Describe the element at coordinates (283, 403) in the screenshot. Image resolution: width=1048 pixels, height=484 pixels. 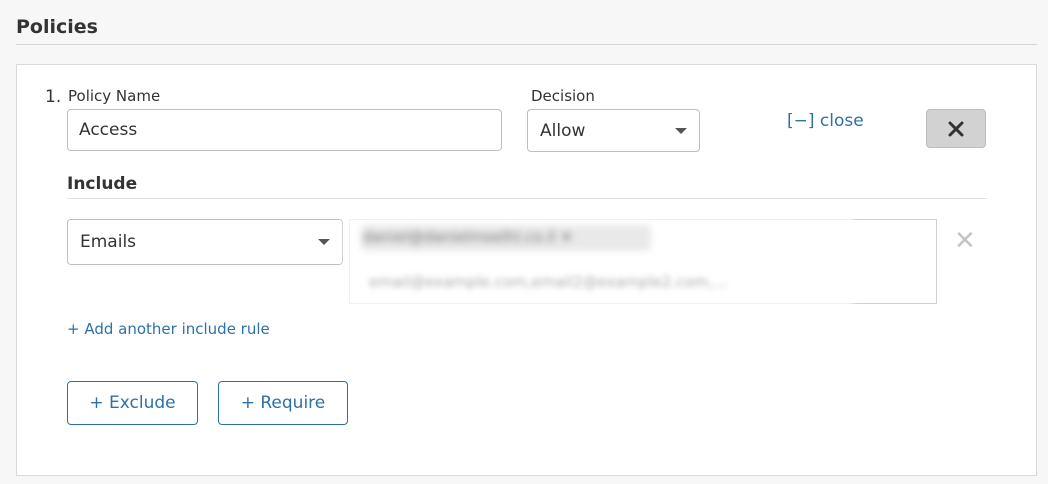
I see `require-button: + Require` at that location.